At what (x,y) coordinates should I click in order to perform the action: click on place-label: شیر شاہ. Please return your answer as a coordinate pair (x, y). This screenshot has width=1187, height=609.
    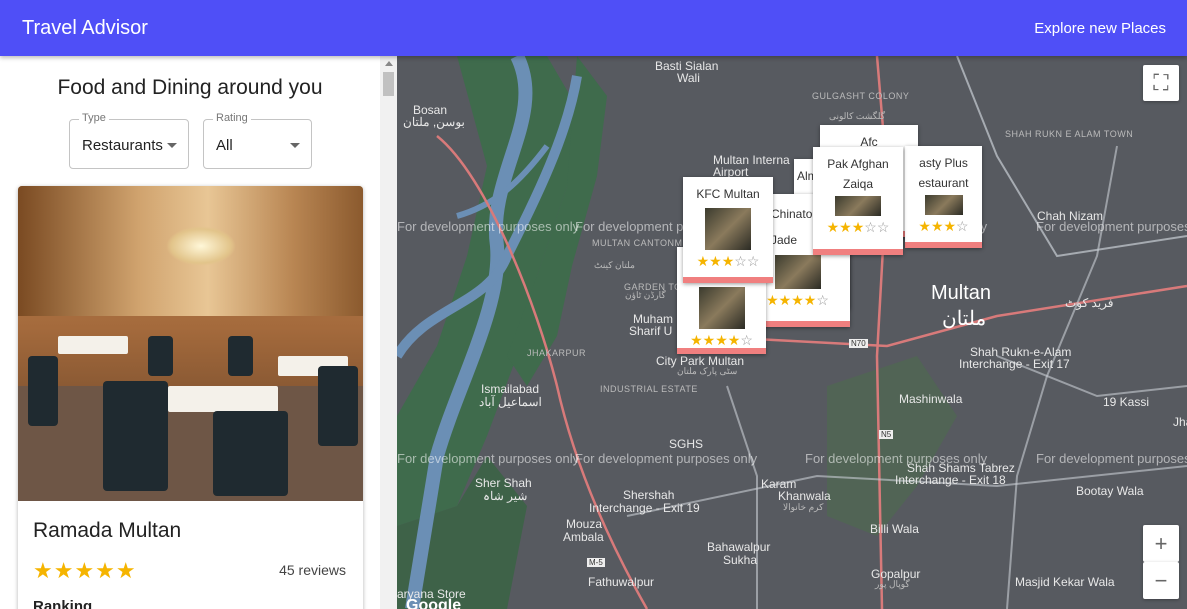
    Looking at the image, I should click on (505, 496).